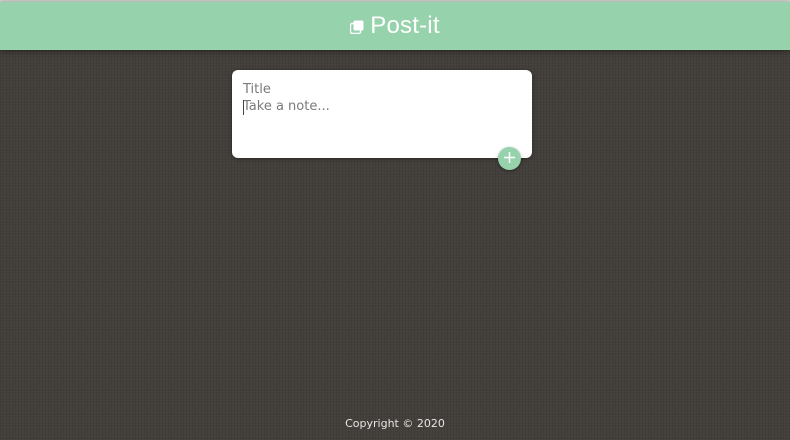 This screenshot has width=790, height=440. I want to click on app-title: Post-it, so click(405, 25).